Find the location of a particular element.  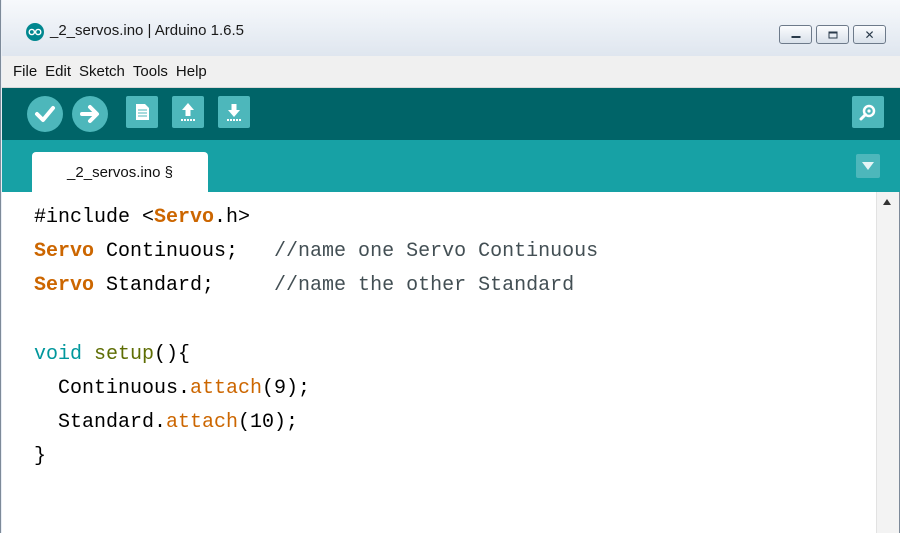

code-token: Continuous. is located at coordinates (112, 388).